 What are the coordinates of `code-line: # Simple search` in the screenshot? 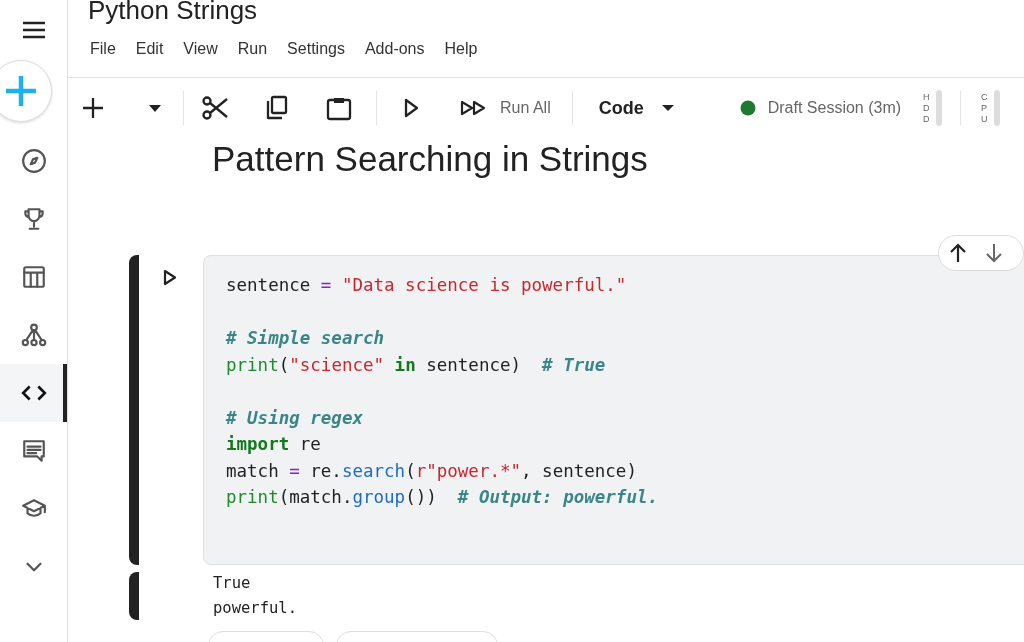 It's located at (306, 338).